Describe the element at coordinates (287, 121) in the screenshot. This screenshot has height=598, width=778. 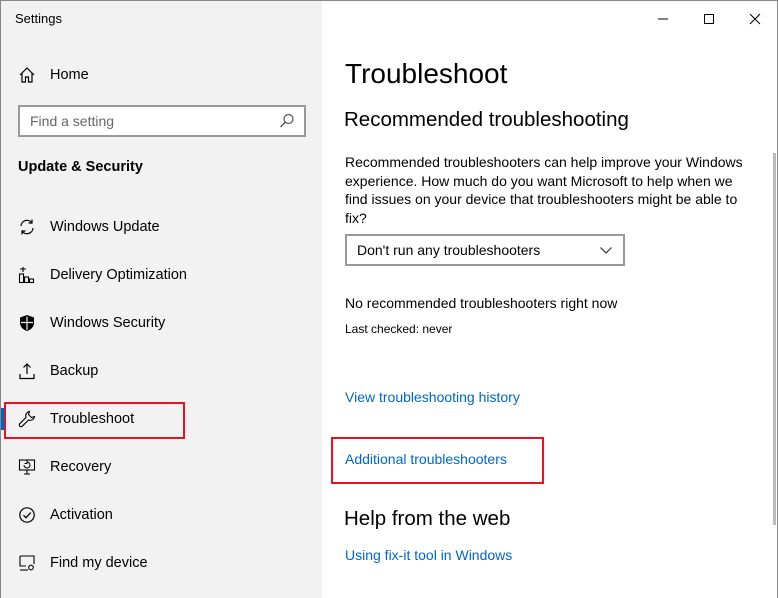
I see `search-icon` at that location.